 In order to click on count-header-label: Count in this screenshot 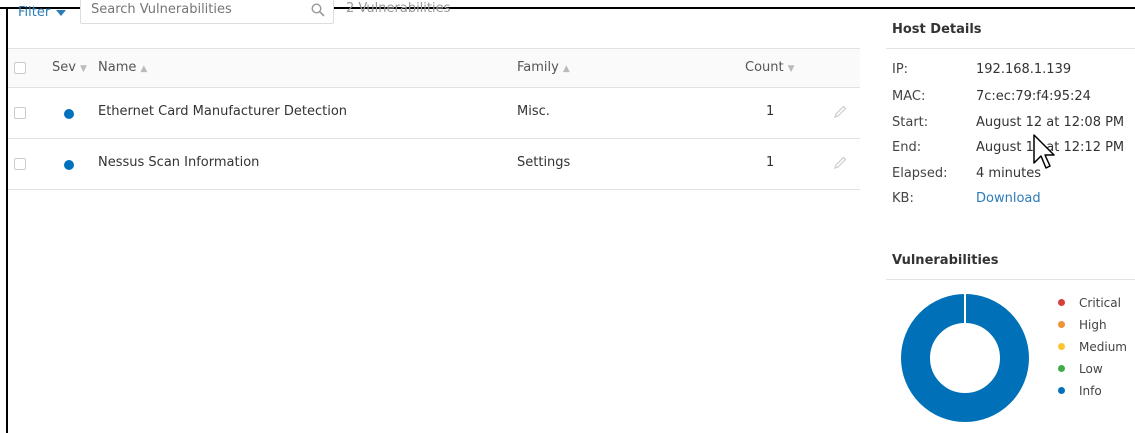, I will do `click(764, 67)`.